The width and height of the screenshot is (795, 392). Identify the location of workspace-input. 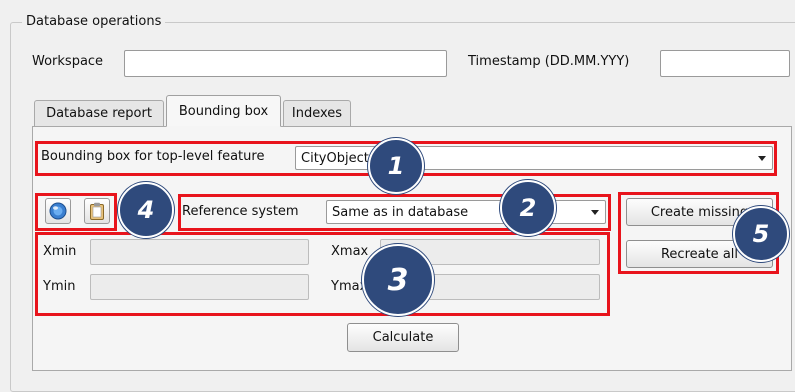
(285, 63).